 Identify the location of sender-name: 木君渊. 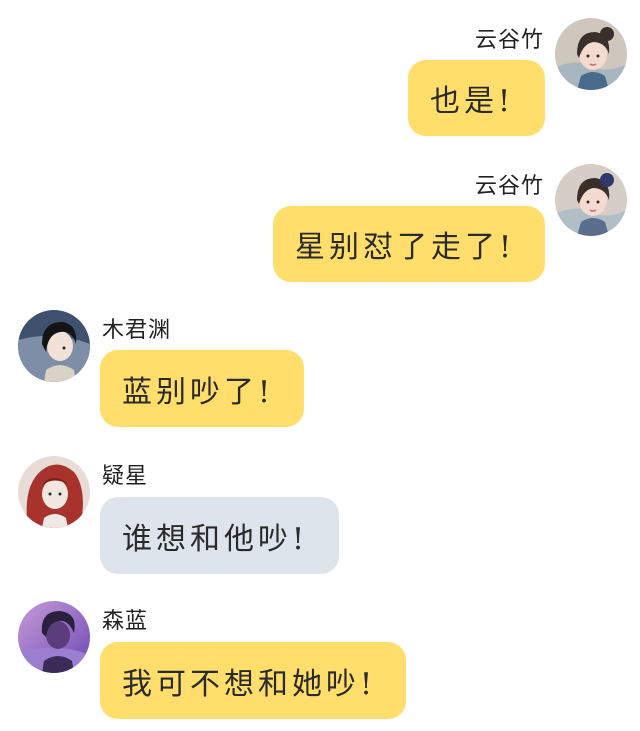
(137, 330).